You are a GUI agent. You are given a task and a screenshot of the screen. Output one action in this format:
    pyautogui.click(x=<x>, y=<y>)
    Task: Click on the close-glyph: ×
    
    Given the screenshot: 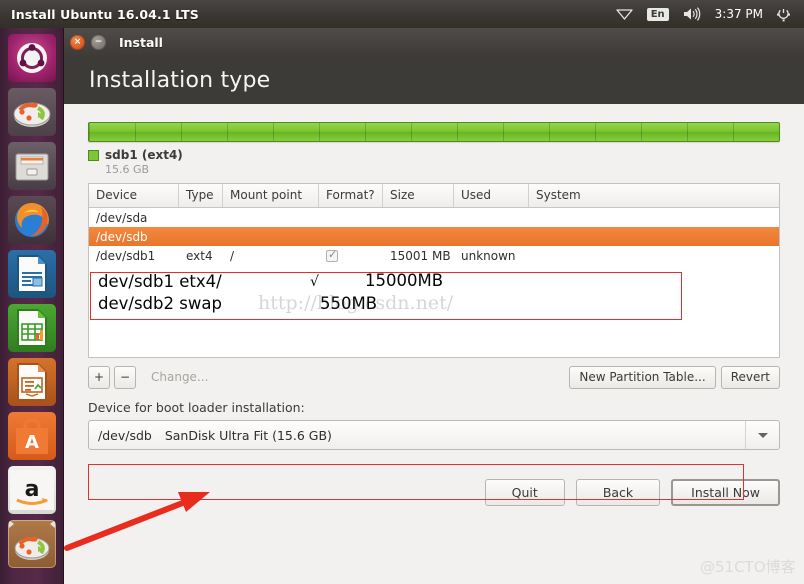 What is the action you would take?
    pyautogui.click(x=77, y=42)
    